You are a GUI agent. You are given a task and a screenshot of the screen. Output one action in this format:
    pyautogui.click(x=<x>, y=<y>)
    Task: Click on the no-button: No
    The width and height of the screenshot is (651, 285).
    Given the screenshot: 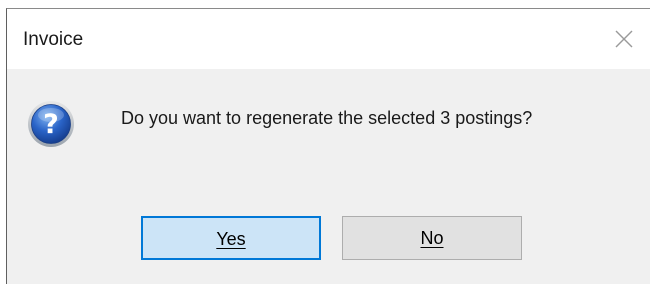 What is the action you would take?
    pyautogui.click(x=432, y=238)
    